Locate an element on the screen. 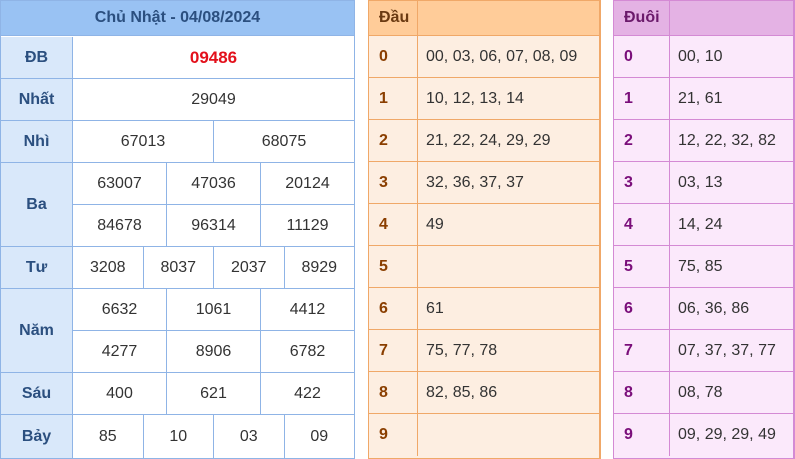 The width and height of the screenshot is (795, 459). prize-number: 4277 is located at coordinates (120, 351).